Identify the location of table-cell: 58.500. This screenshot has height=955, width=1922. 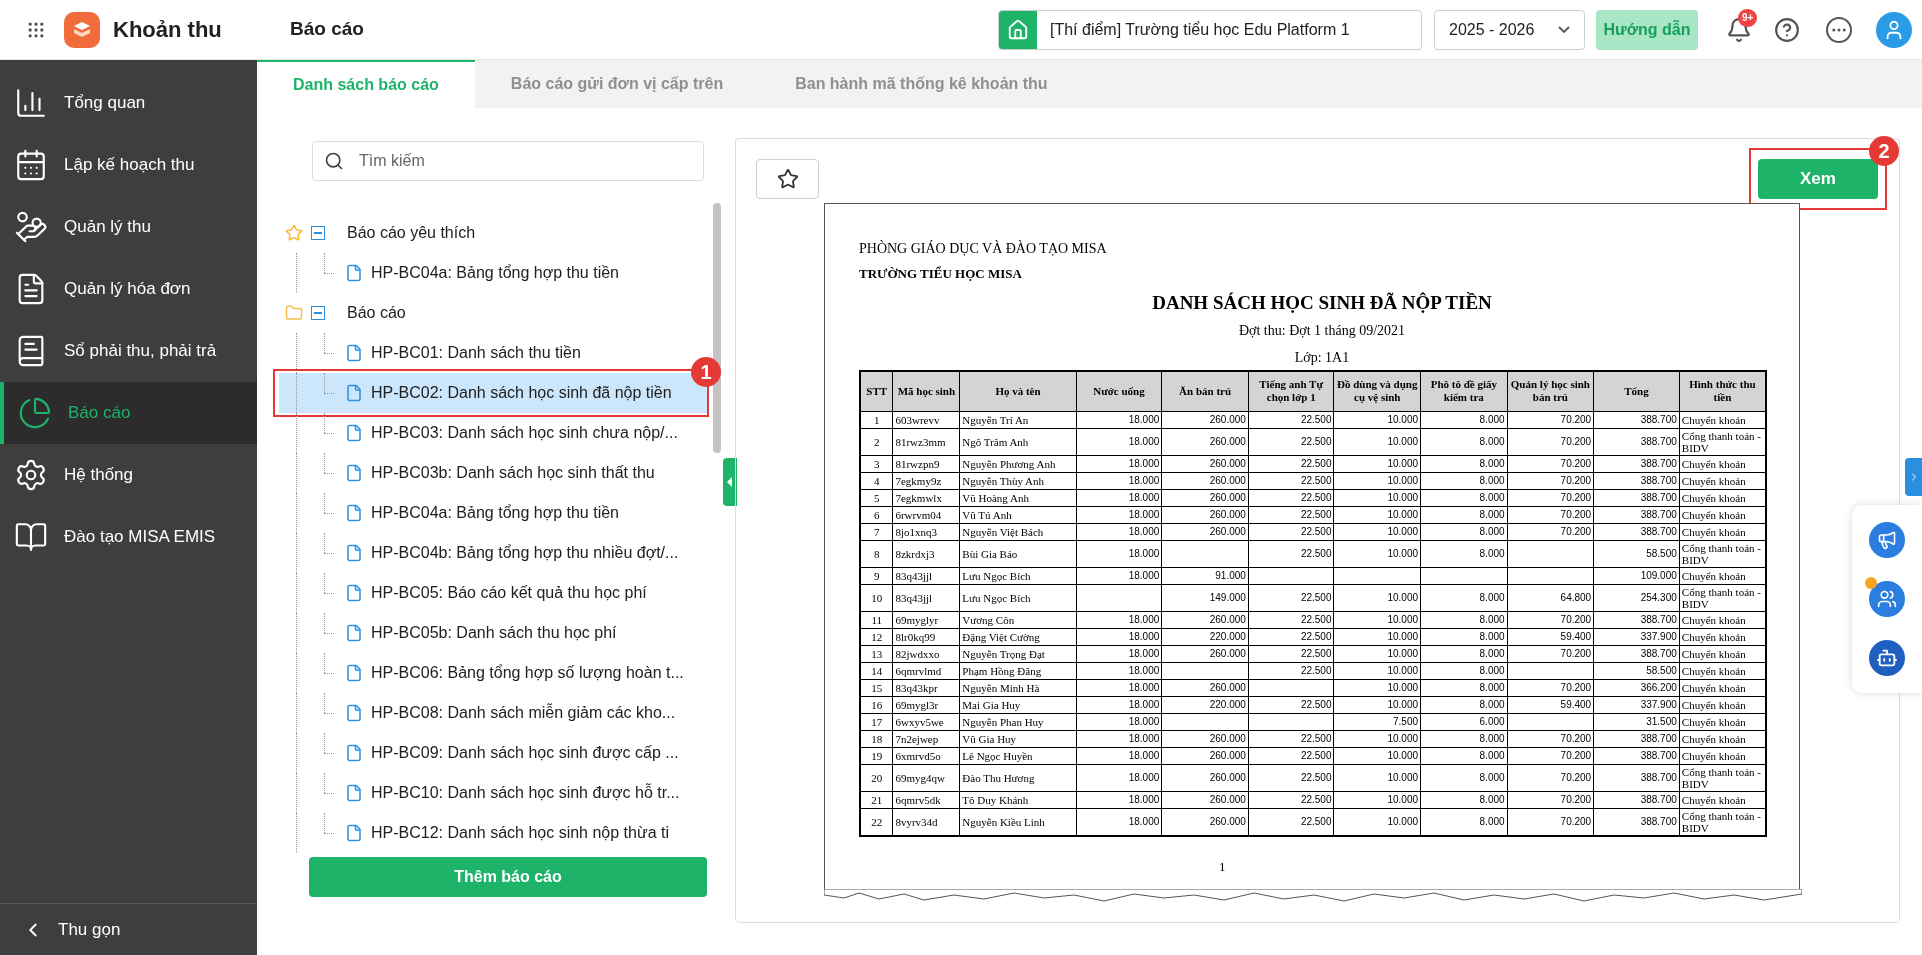
(1661, 553).